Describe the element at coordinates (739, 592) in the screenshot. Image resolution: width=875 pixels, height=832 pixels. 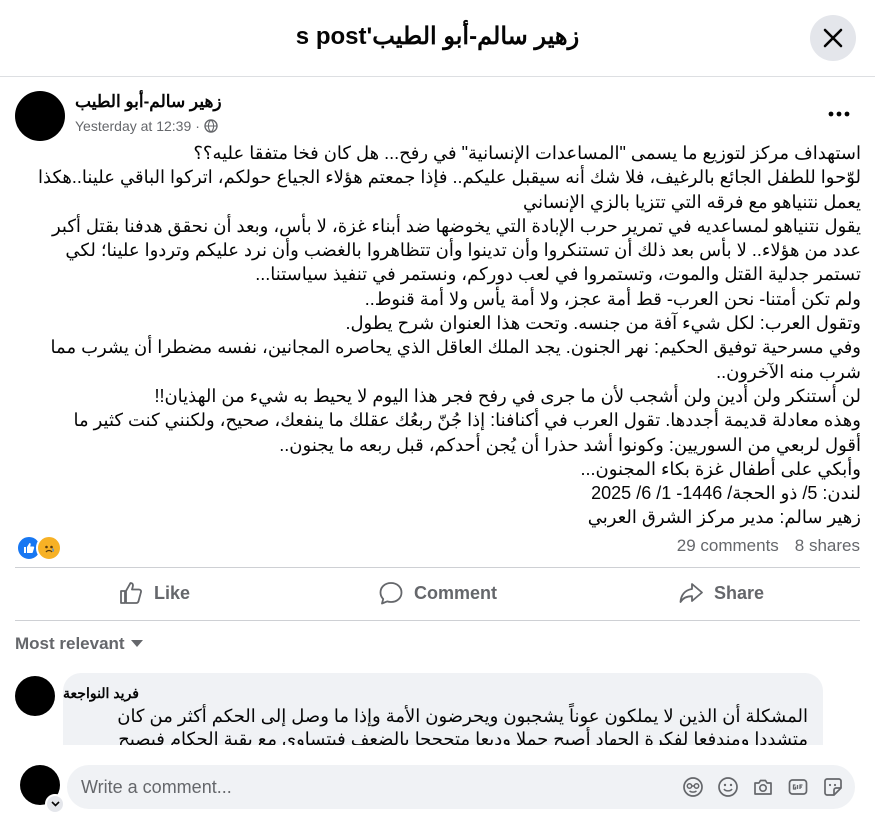
I see `share-label: Share` at that location.